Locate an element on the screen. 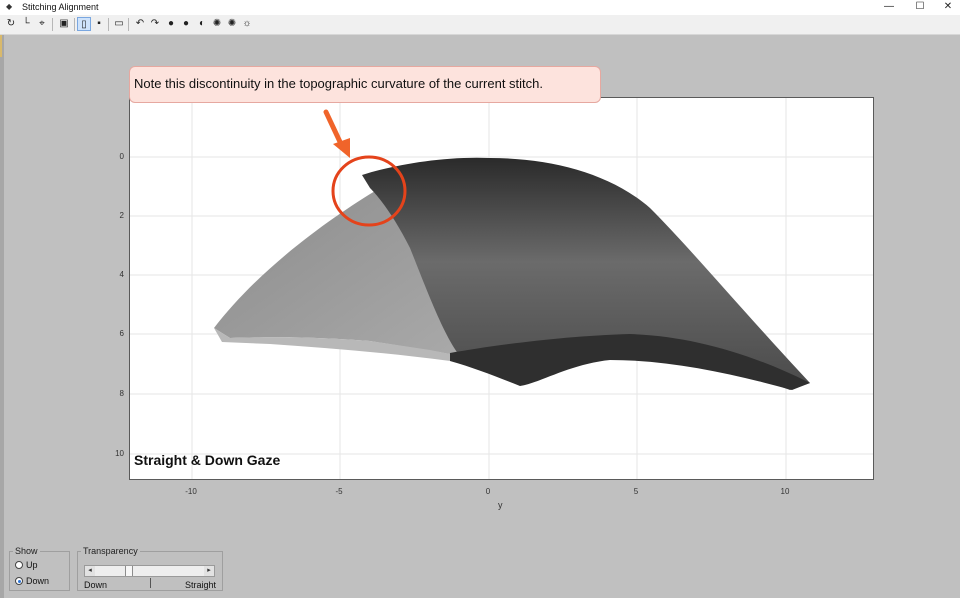 This screenshot has height=598, width=960. radio-down: Down is located at coordinates (32, 581).